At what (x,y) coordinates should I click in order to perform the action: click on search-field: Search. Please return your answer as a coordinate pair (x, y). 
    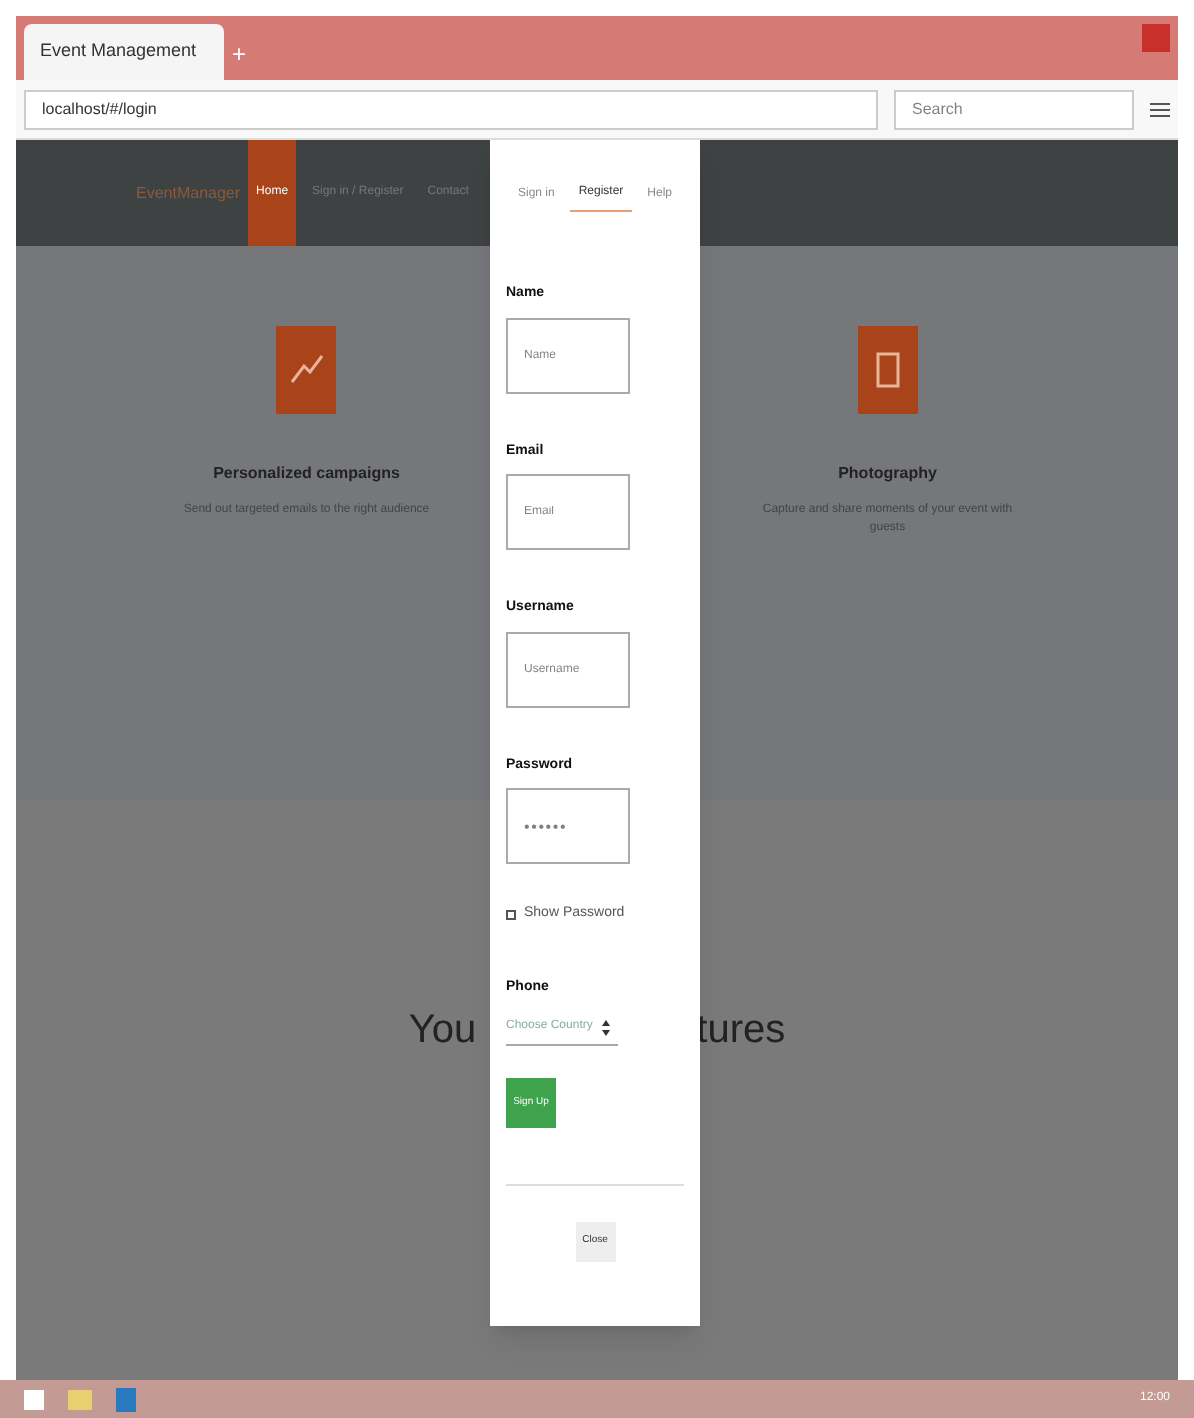
    Looking at the image, I should click on (1014, 109).